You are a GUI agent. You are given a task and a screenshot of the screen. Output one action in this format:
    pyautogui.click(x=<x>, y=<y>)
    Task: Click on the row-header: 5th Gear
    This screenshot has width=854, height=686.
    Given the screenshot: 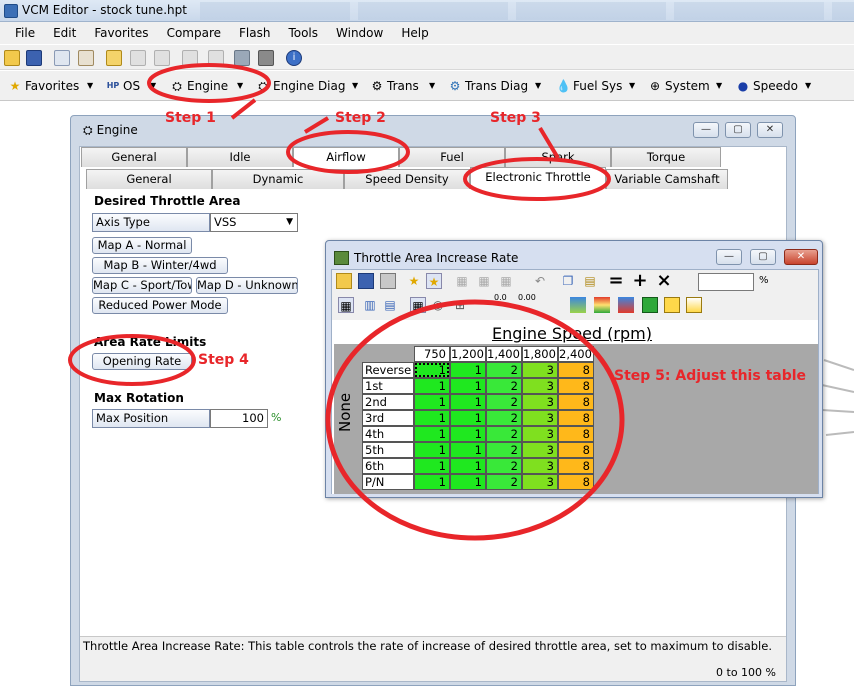 What is the action you would take?
    pyautogui.click(x=388, y=457)
    